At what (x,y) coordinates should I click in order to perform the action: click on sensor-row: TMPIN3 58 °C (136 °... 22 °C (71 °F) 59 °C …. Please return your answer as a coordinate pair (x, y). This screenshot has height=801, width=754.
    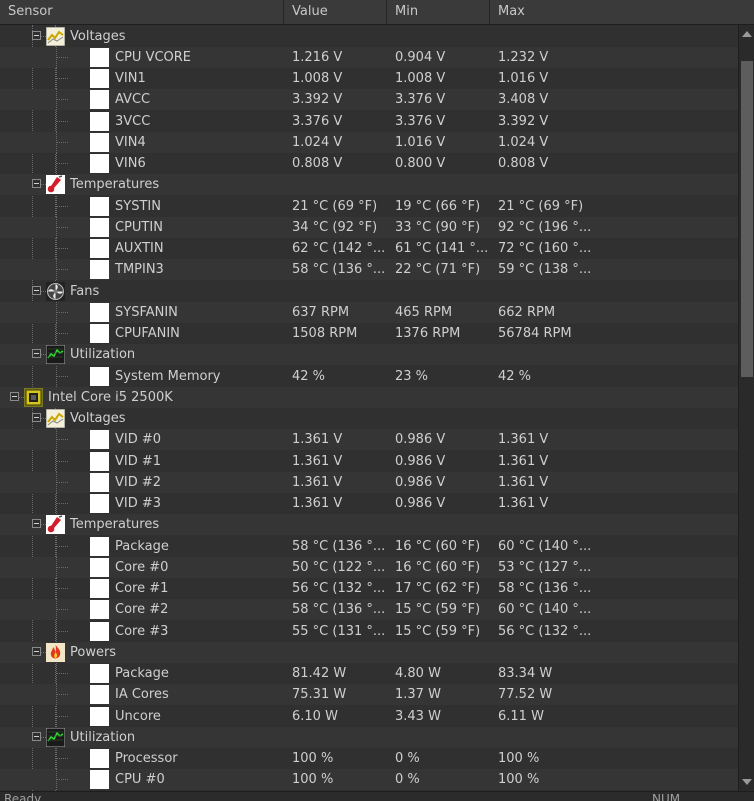
    Looking at the image, I should click on (369, 270).